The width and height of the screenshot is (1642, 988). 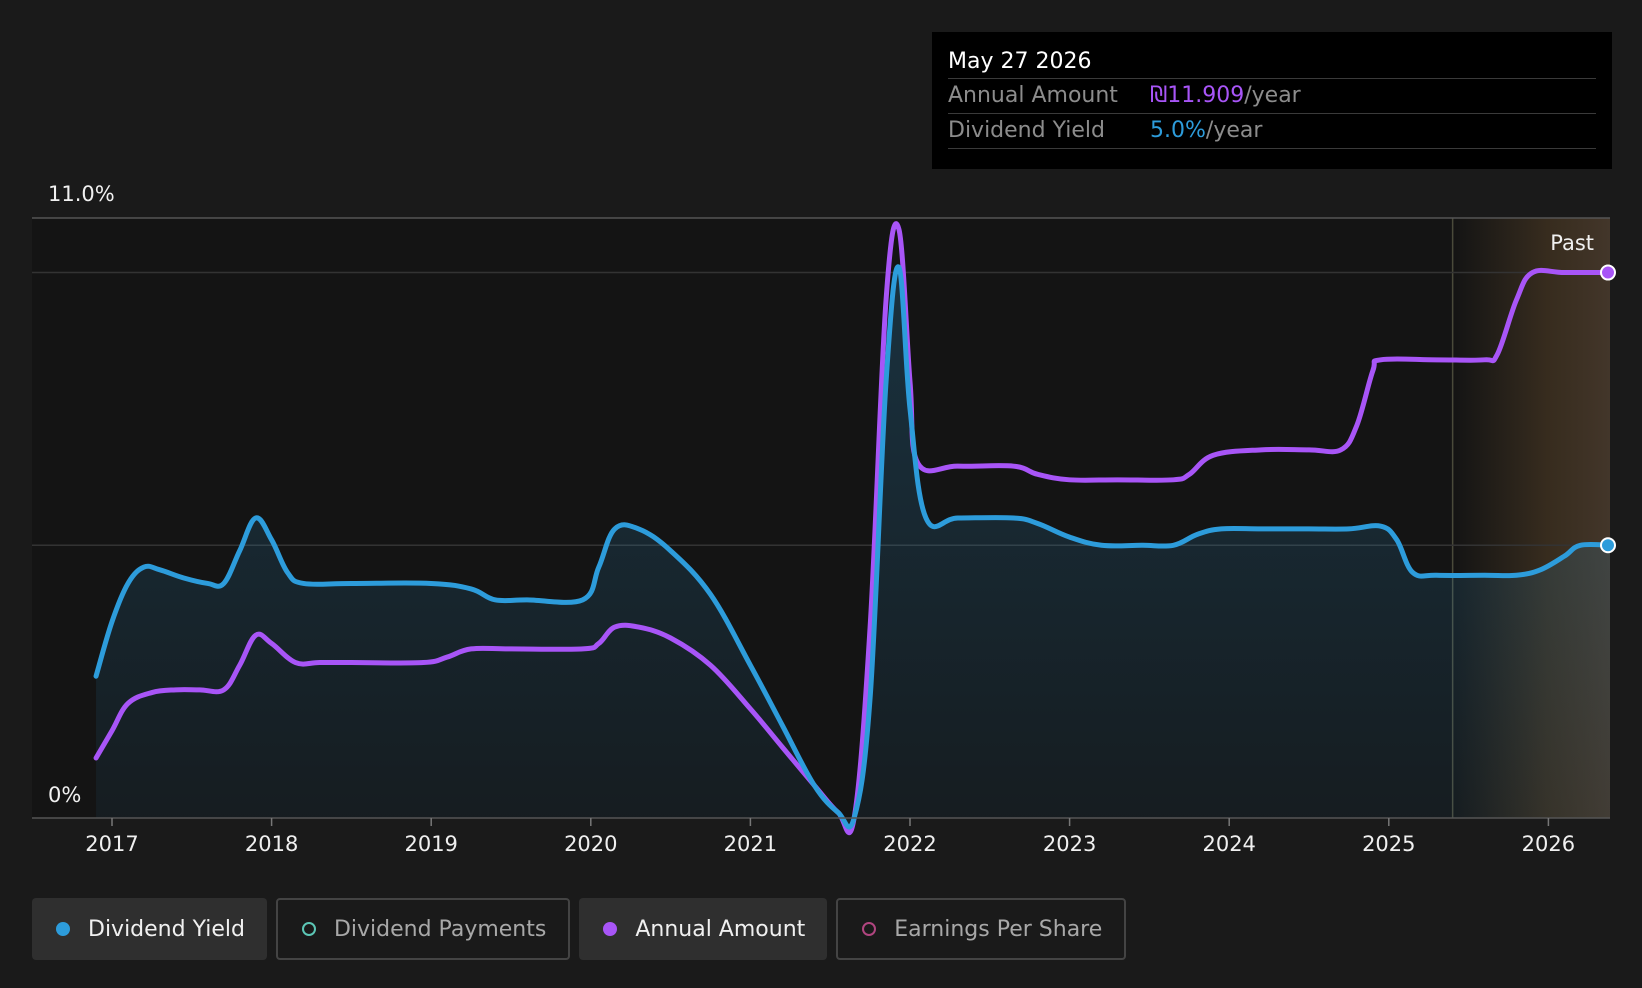 What do you see at coordinates (166, 929) in the screenshot?
I see `legend-label: Dividend Yield` at bounding box center [166, 929].